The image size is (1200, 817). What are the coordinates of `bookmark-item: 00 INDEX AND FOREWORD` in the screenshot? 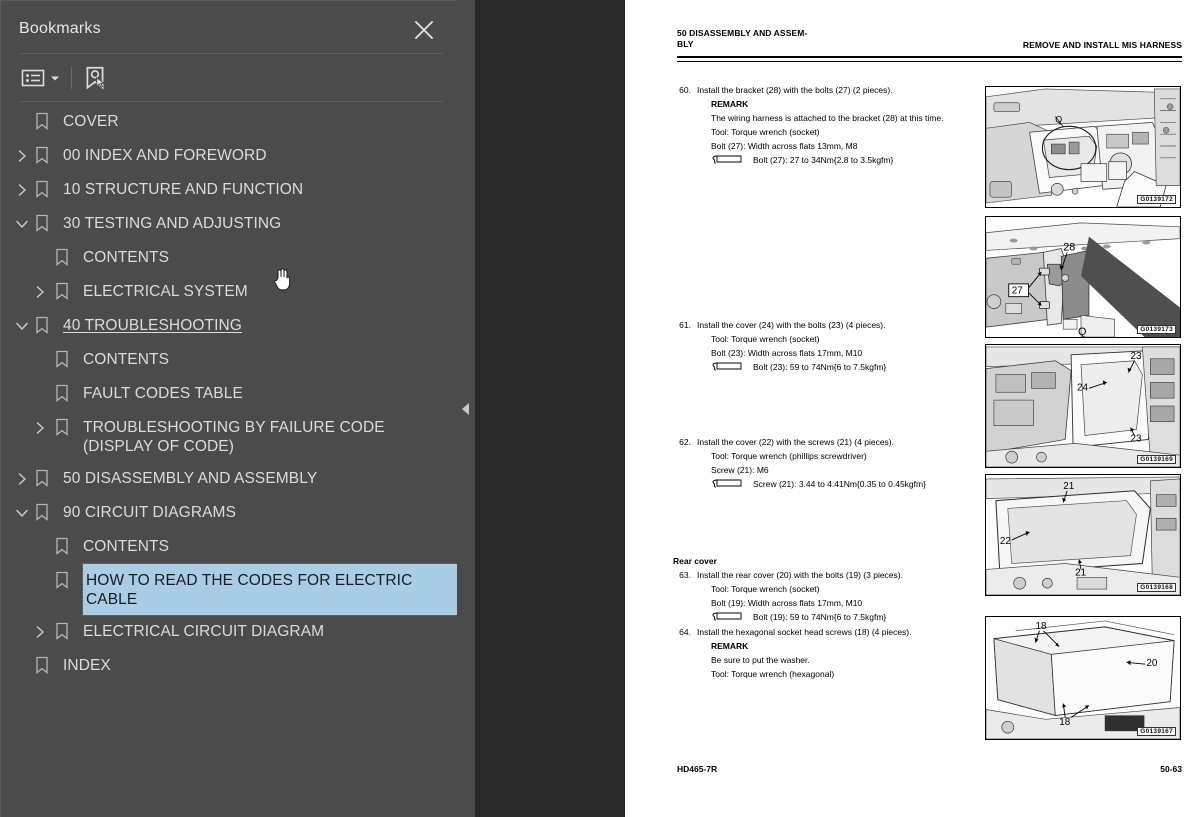 It's located at (229, 156).